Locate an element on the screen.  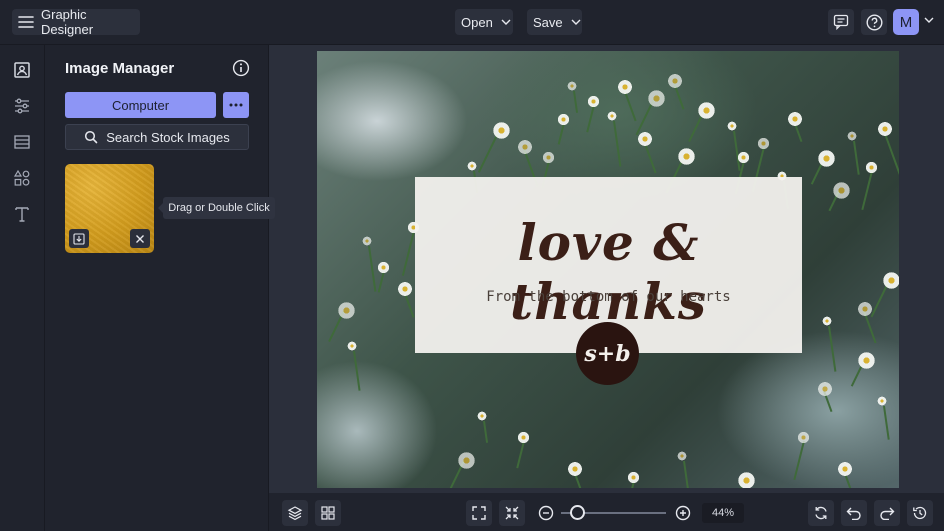
zoom-in-icon is located at coordinates (683, 513).